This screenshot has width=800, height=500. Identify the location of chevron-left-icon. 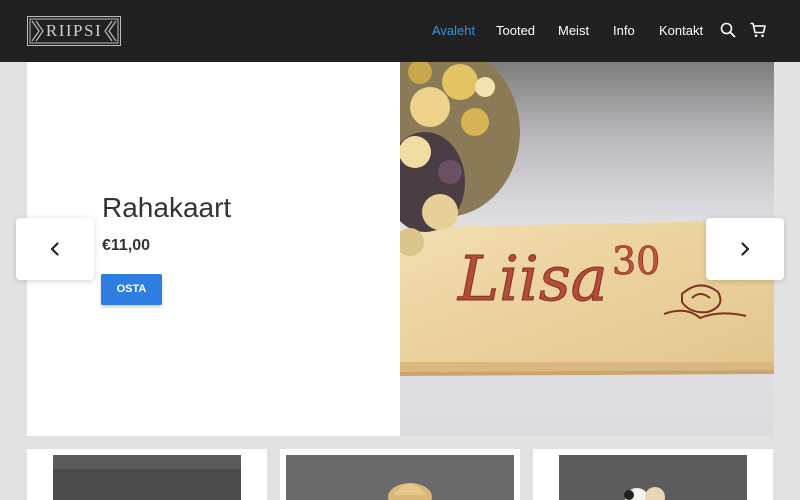
(54, 249).